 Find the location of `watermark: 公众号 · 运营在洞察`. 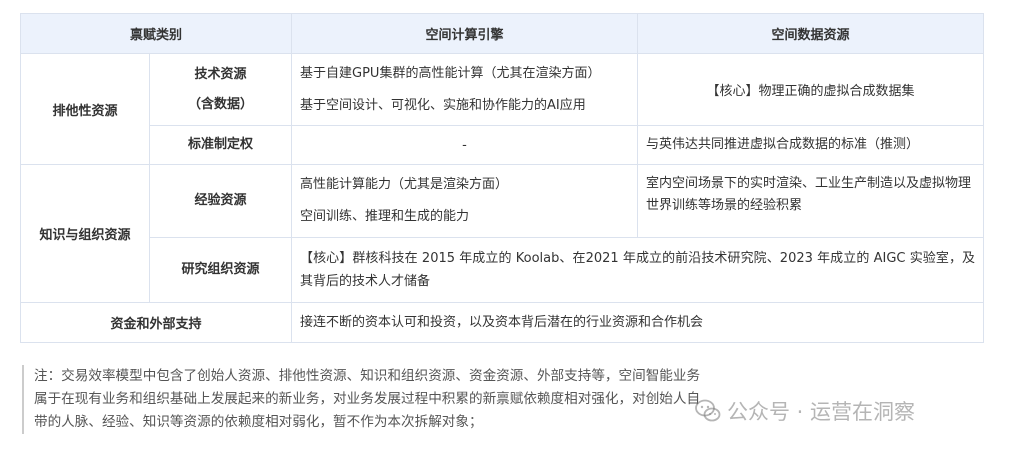

watermark: 公众号 · 运营在洞察 is located at coordinates (805, 411).